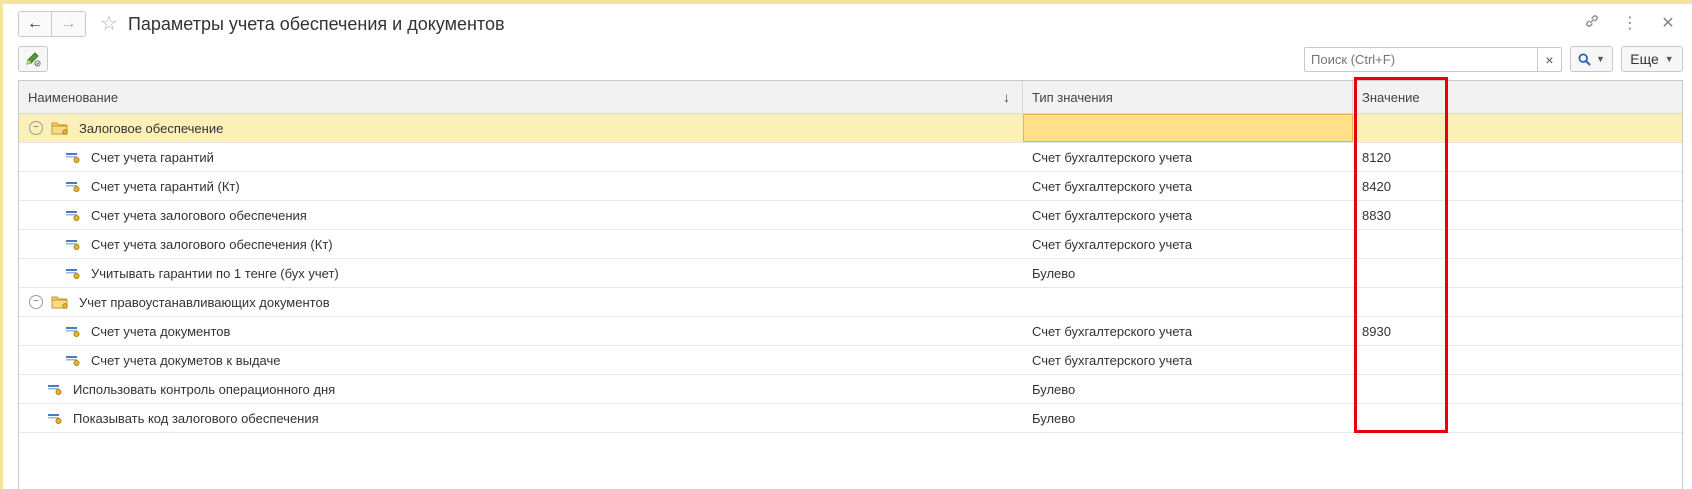  Describe the element at coordinates (846, 2) in the screenshot. I see `top-accent-line` at that location.